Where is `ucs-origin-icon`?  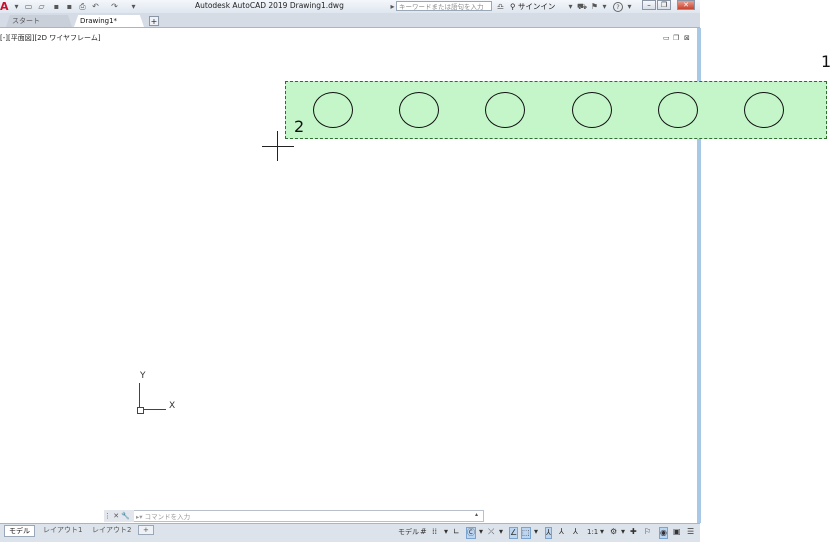
ucs-origin-icon is located at coordinates (140, 410).